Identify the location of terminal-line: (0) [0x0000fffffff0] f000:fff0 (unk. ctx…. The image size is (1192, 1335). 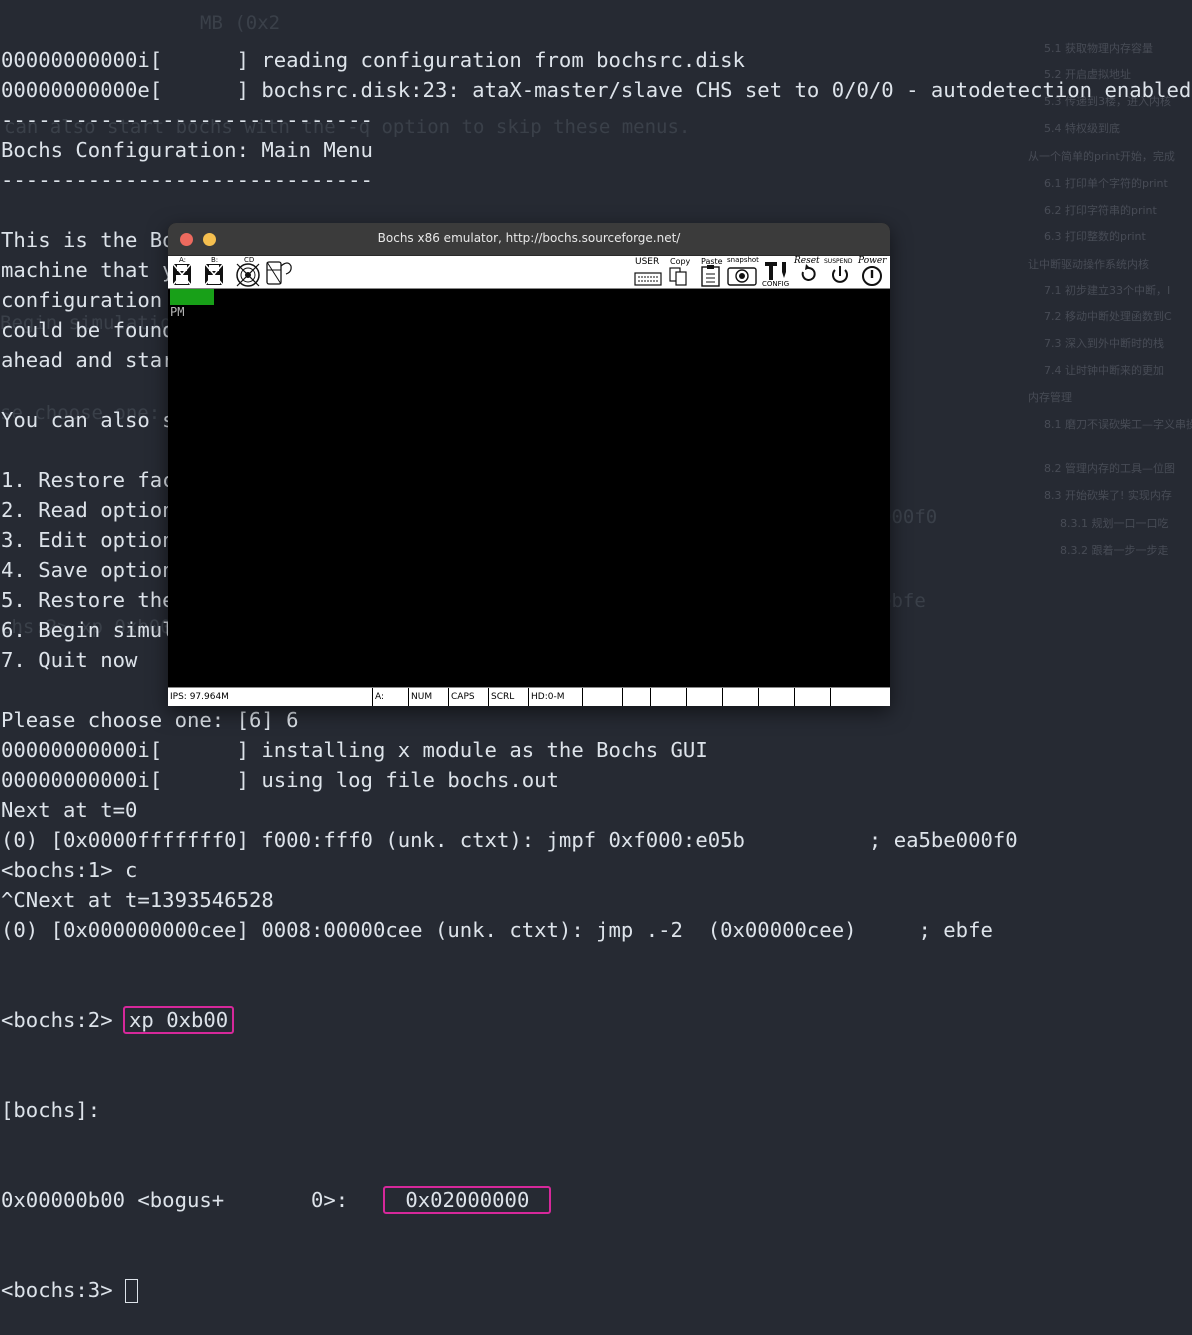
(509, 840).